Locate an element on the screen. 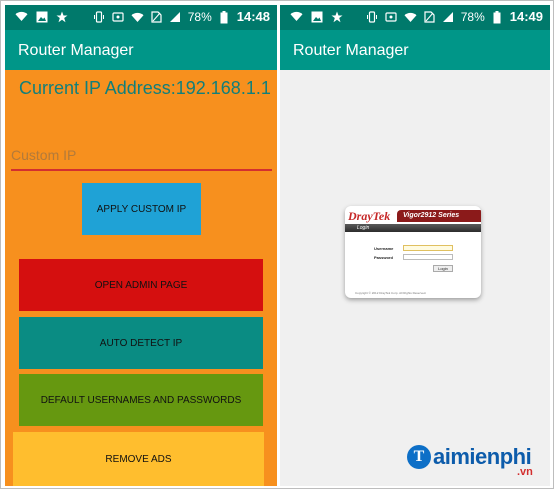 This screenshot has width=554, height=489. login-button: Login is located at coordinates (443, 268).